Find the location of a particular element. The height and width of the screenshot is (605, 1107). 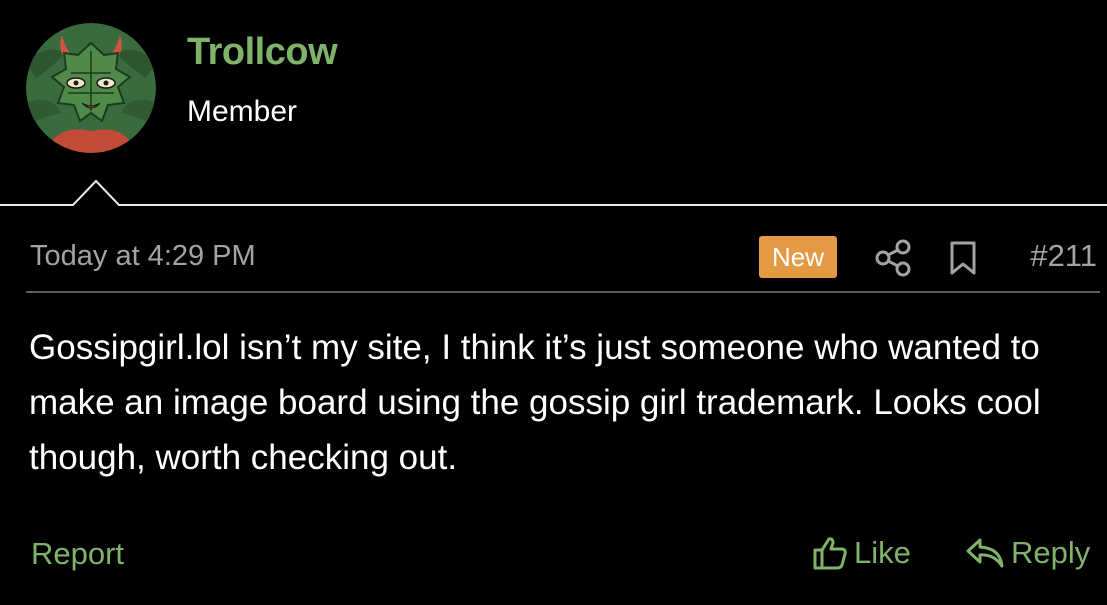

new-badge: New is located at coordinates (798, 257).